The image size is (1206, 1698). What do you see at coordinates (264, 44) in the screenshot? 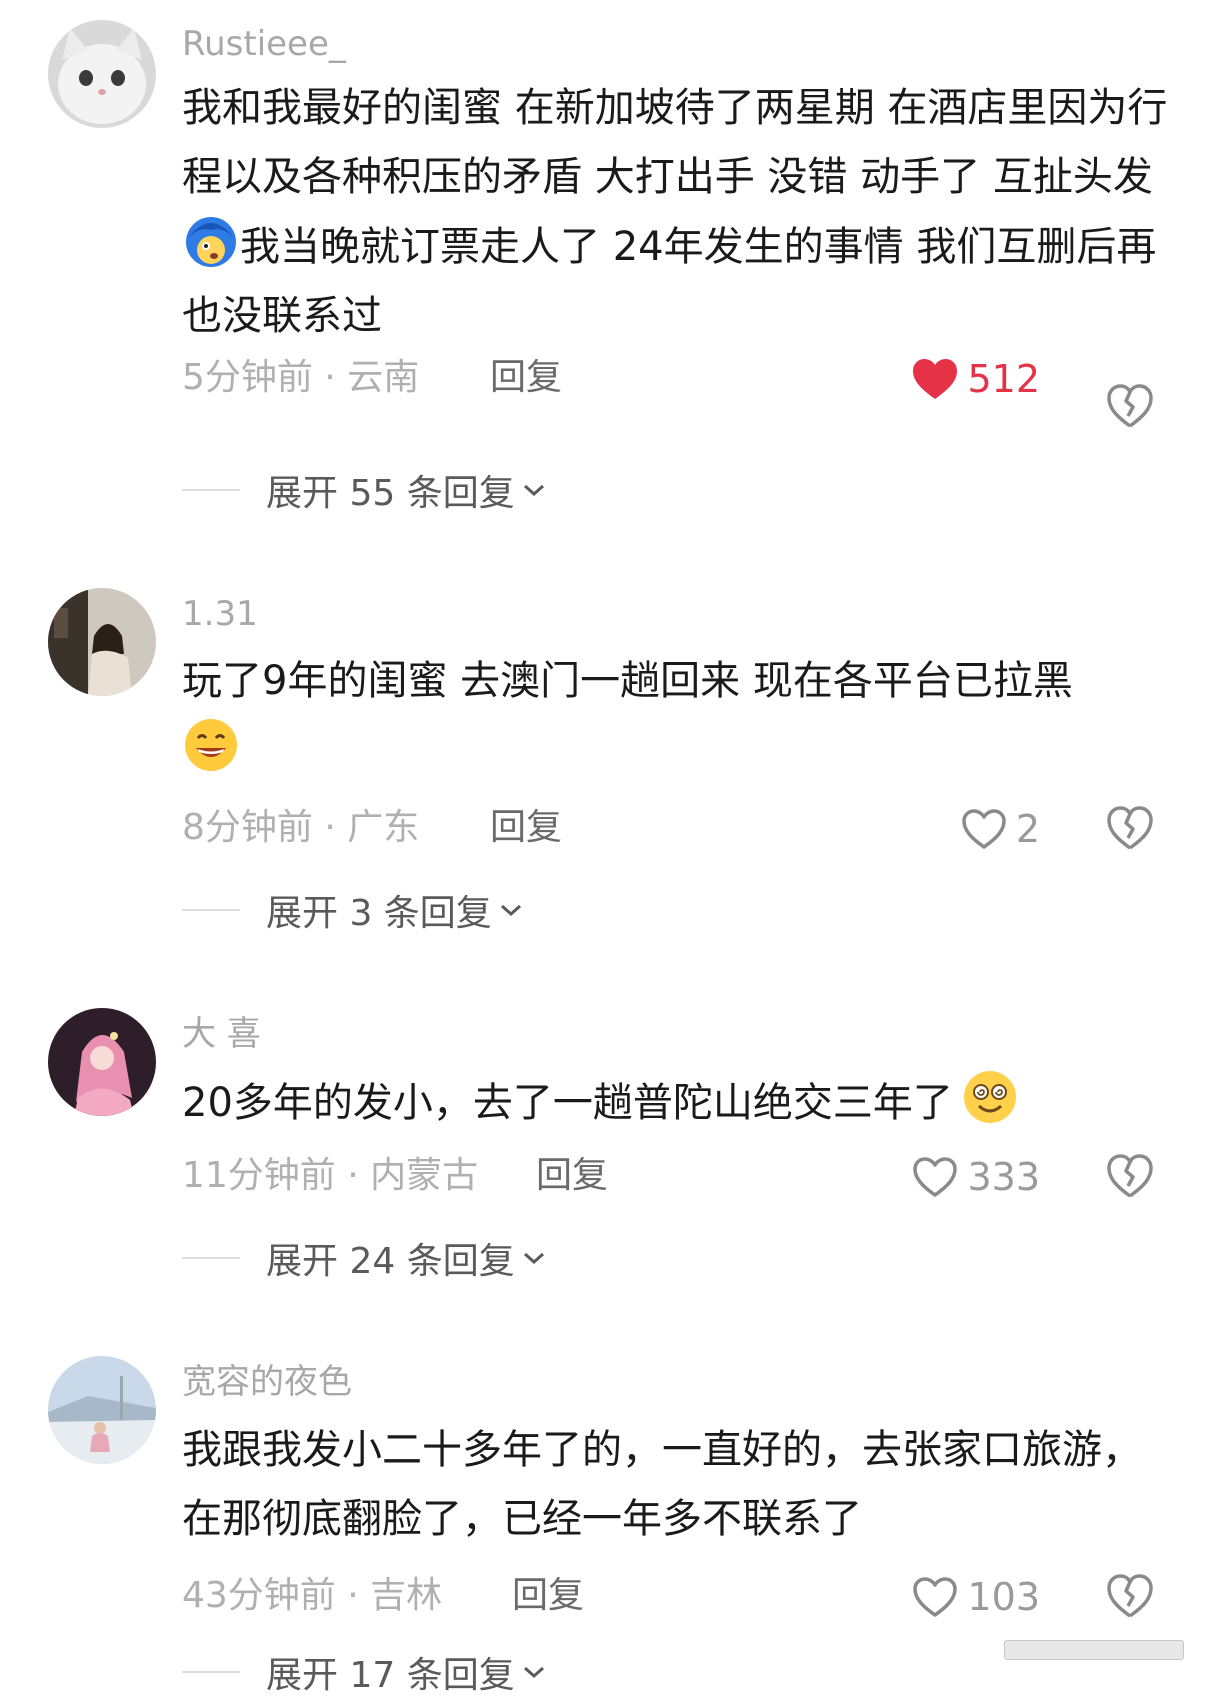
I see `username: Rustieee_` at bounding box center [264, 44].